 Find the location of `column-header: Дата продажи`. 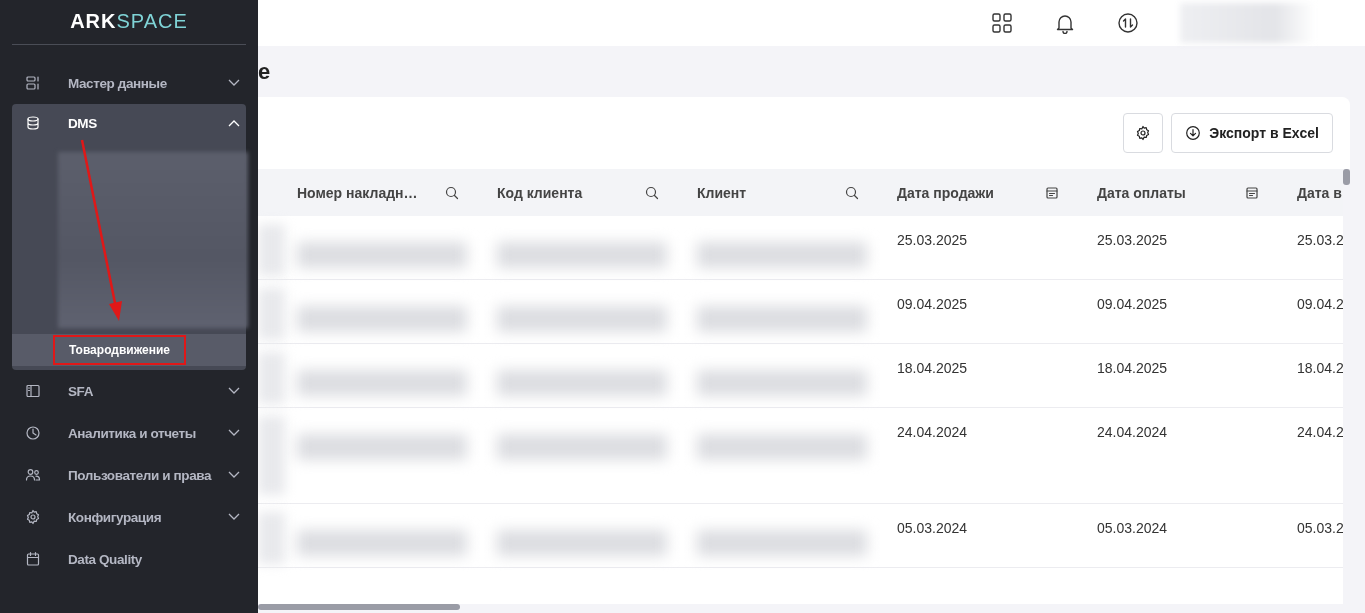

column-header: Дата продажи is located at coordinates (945, 192).